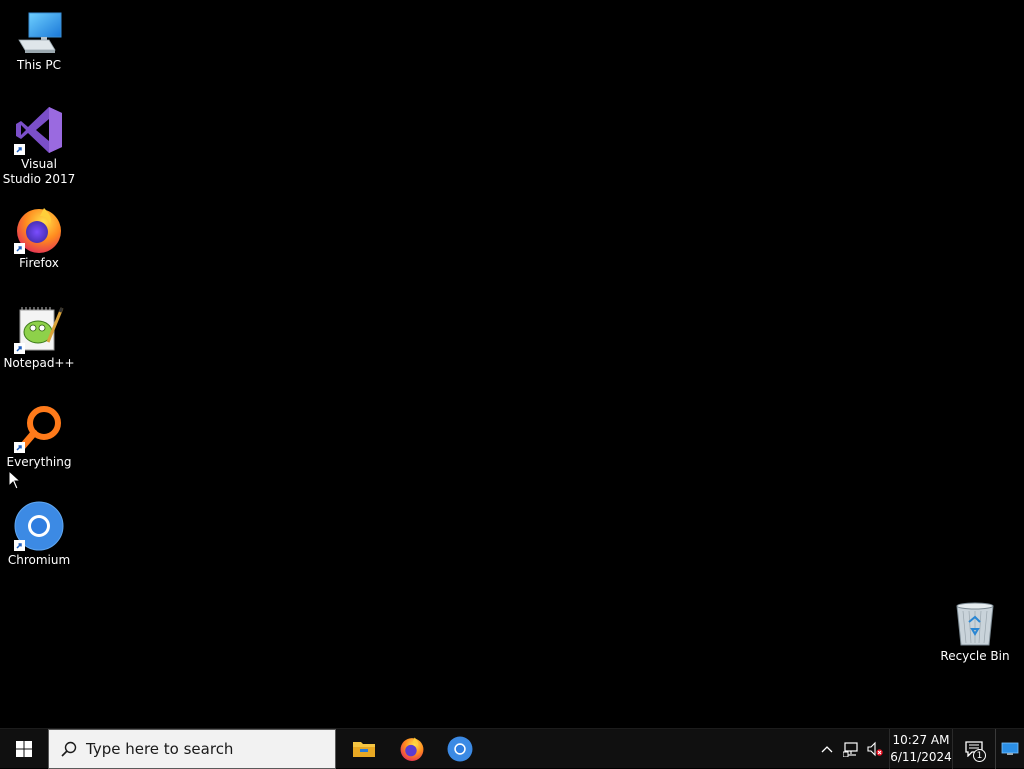 The width and height of the screenshot is (1024, 769). What do you see at coordinates (69, 749) in the screenshot?
I see `search-icon` at bounding box center [69, 749].